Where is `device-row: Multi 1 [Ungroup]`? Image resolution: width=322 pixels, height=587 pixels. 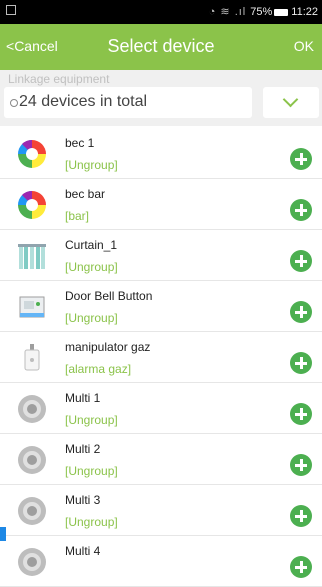 device-row: Multi 1 [Ungroup] is located at coordinates (161, 408).